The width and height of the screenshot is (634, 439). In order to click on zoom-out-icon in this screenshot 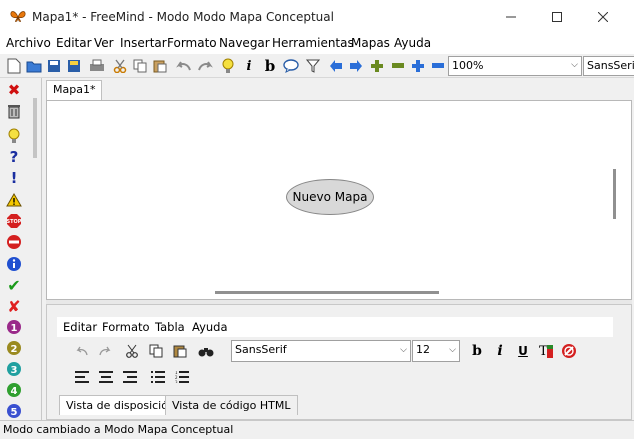, I will do `click(438, 66)`.